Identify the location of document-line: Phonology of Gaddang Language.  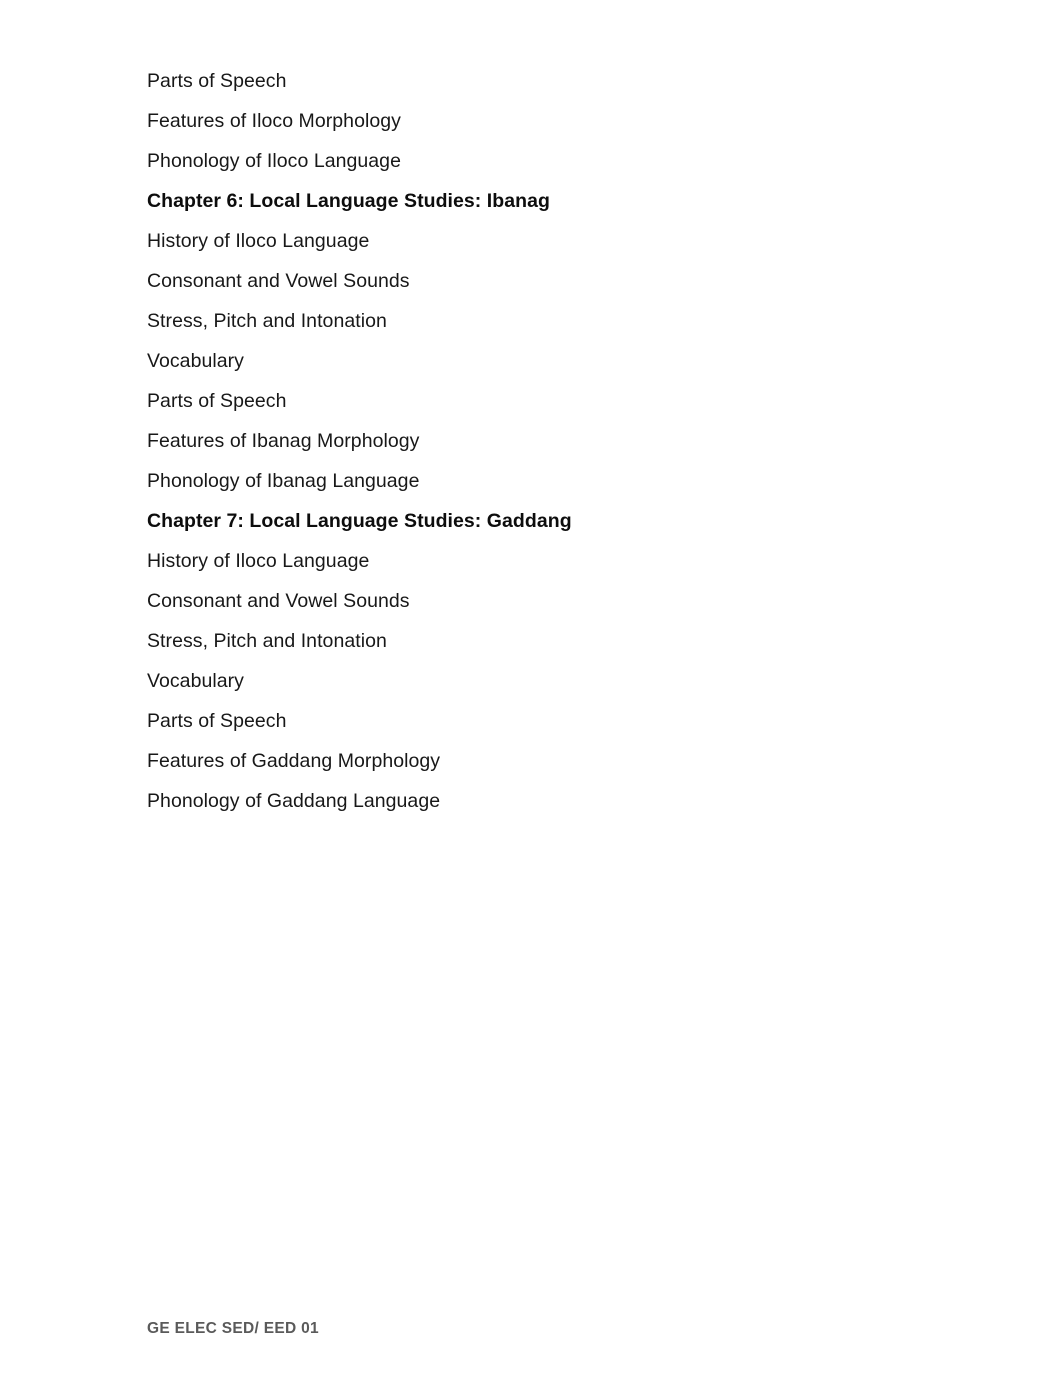
(294, 801).